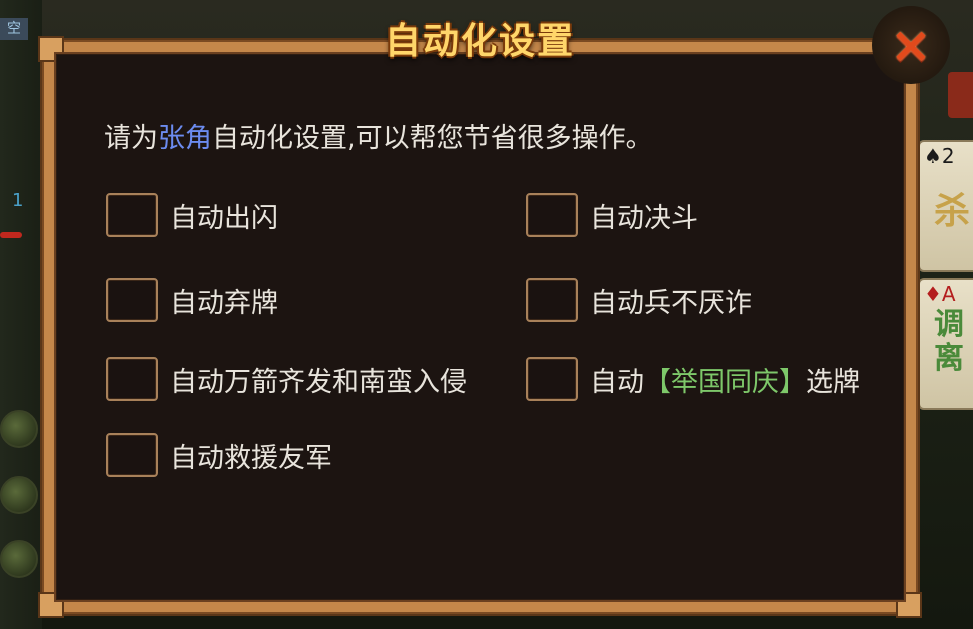  What do you see at coordinates (644, 218) in the screenshot?
I see `option-label: 自动决斗` at bounding box center [644, 218].